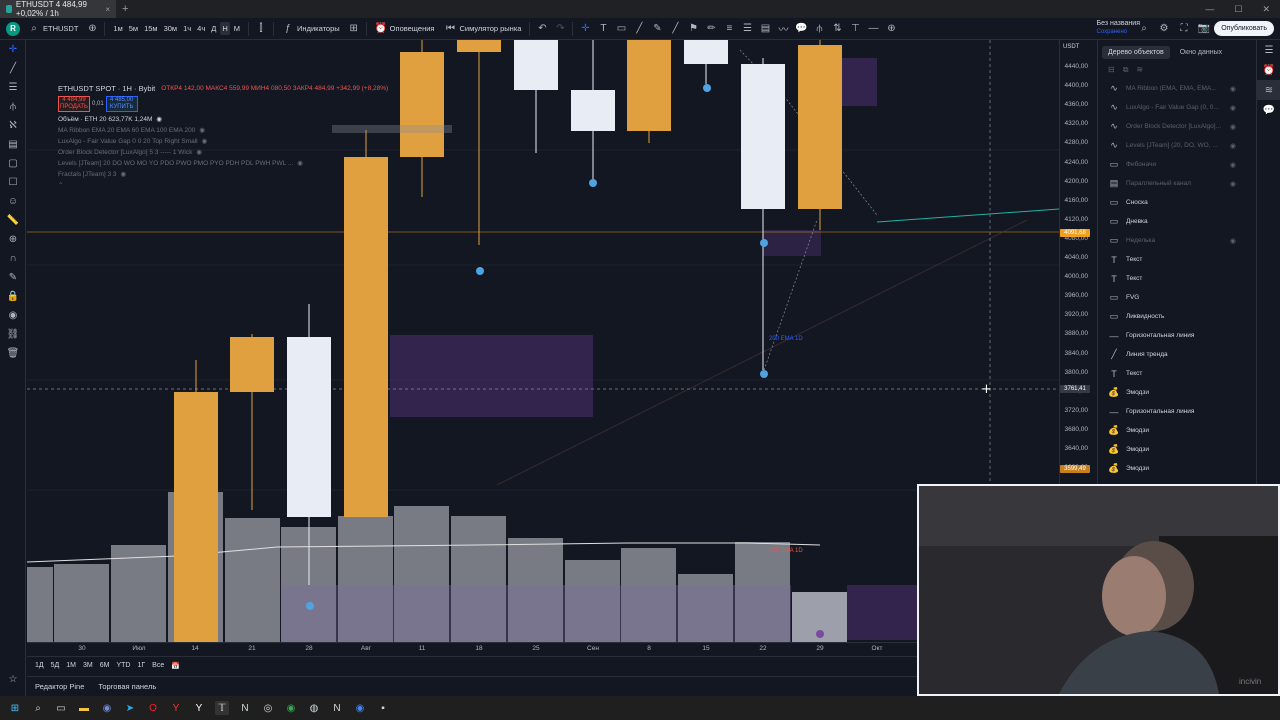  I want to click on object-tree-item: ▭ FVG, so click(1177, 297).